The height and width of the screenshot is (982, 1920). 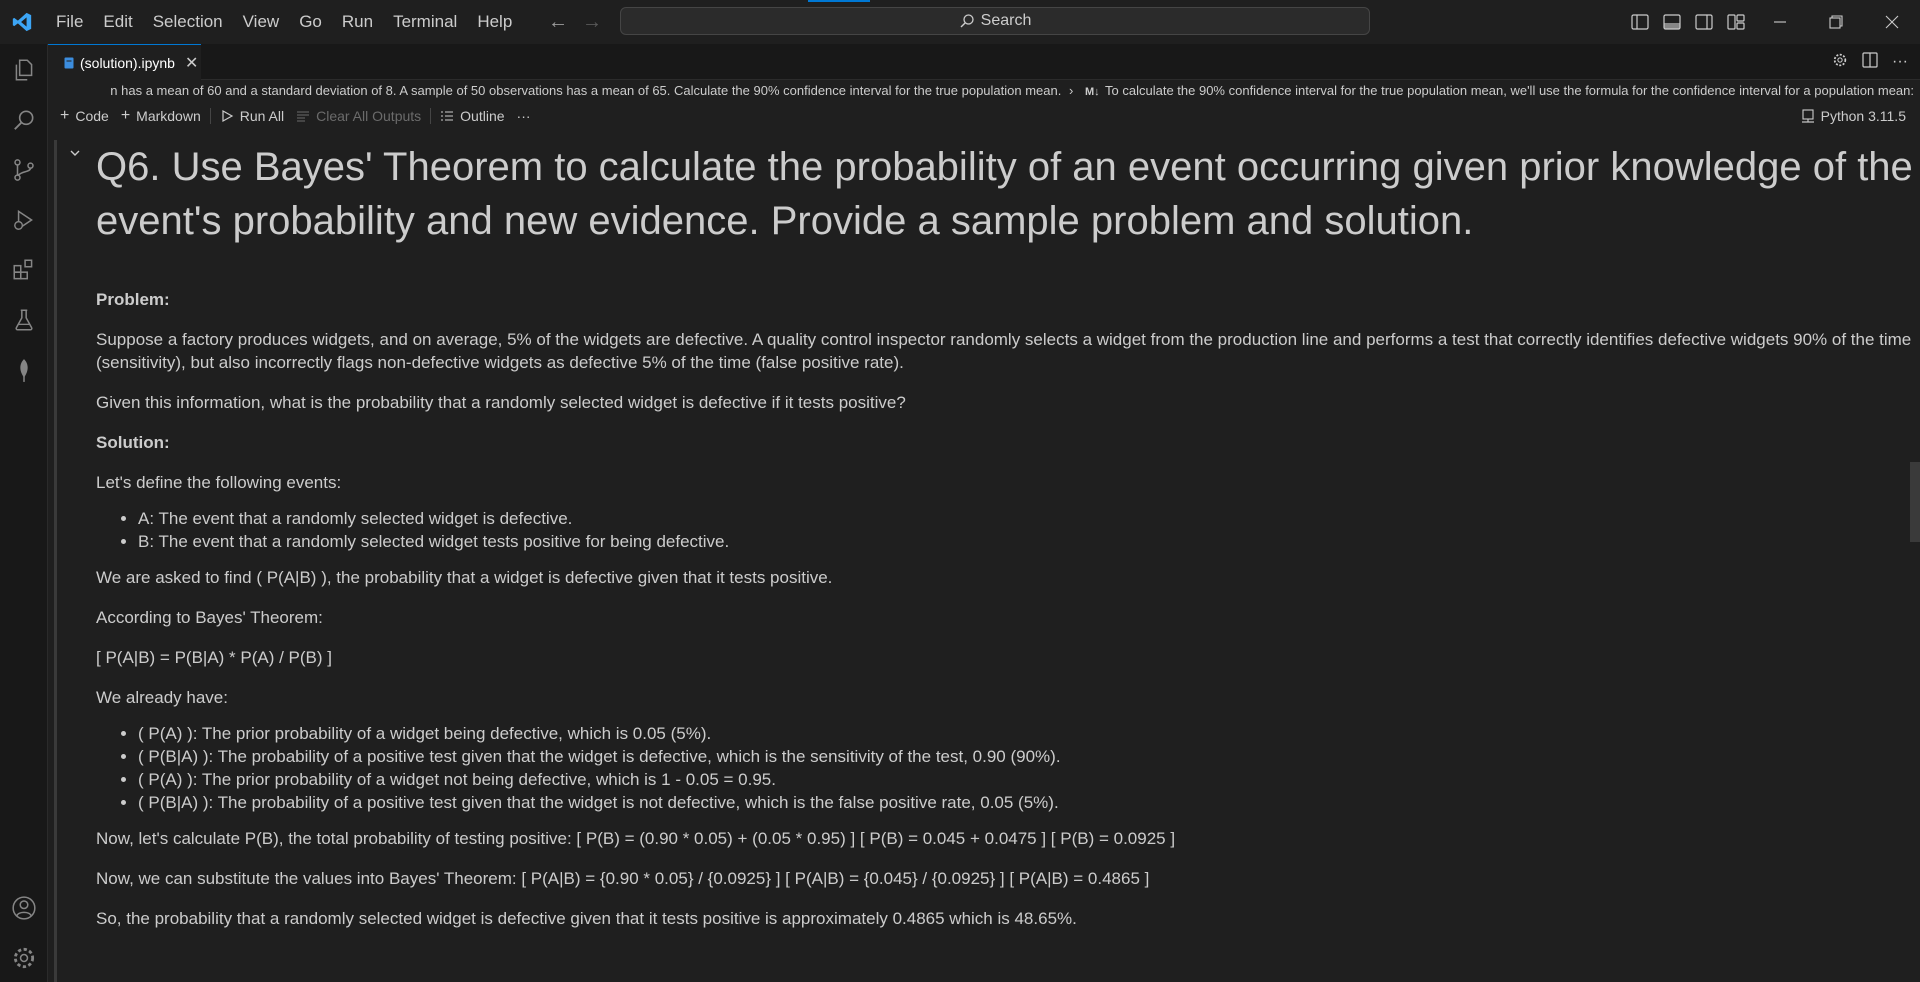 I want to click on menu-edit: Edit, so click(x=117, y=22).